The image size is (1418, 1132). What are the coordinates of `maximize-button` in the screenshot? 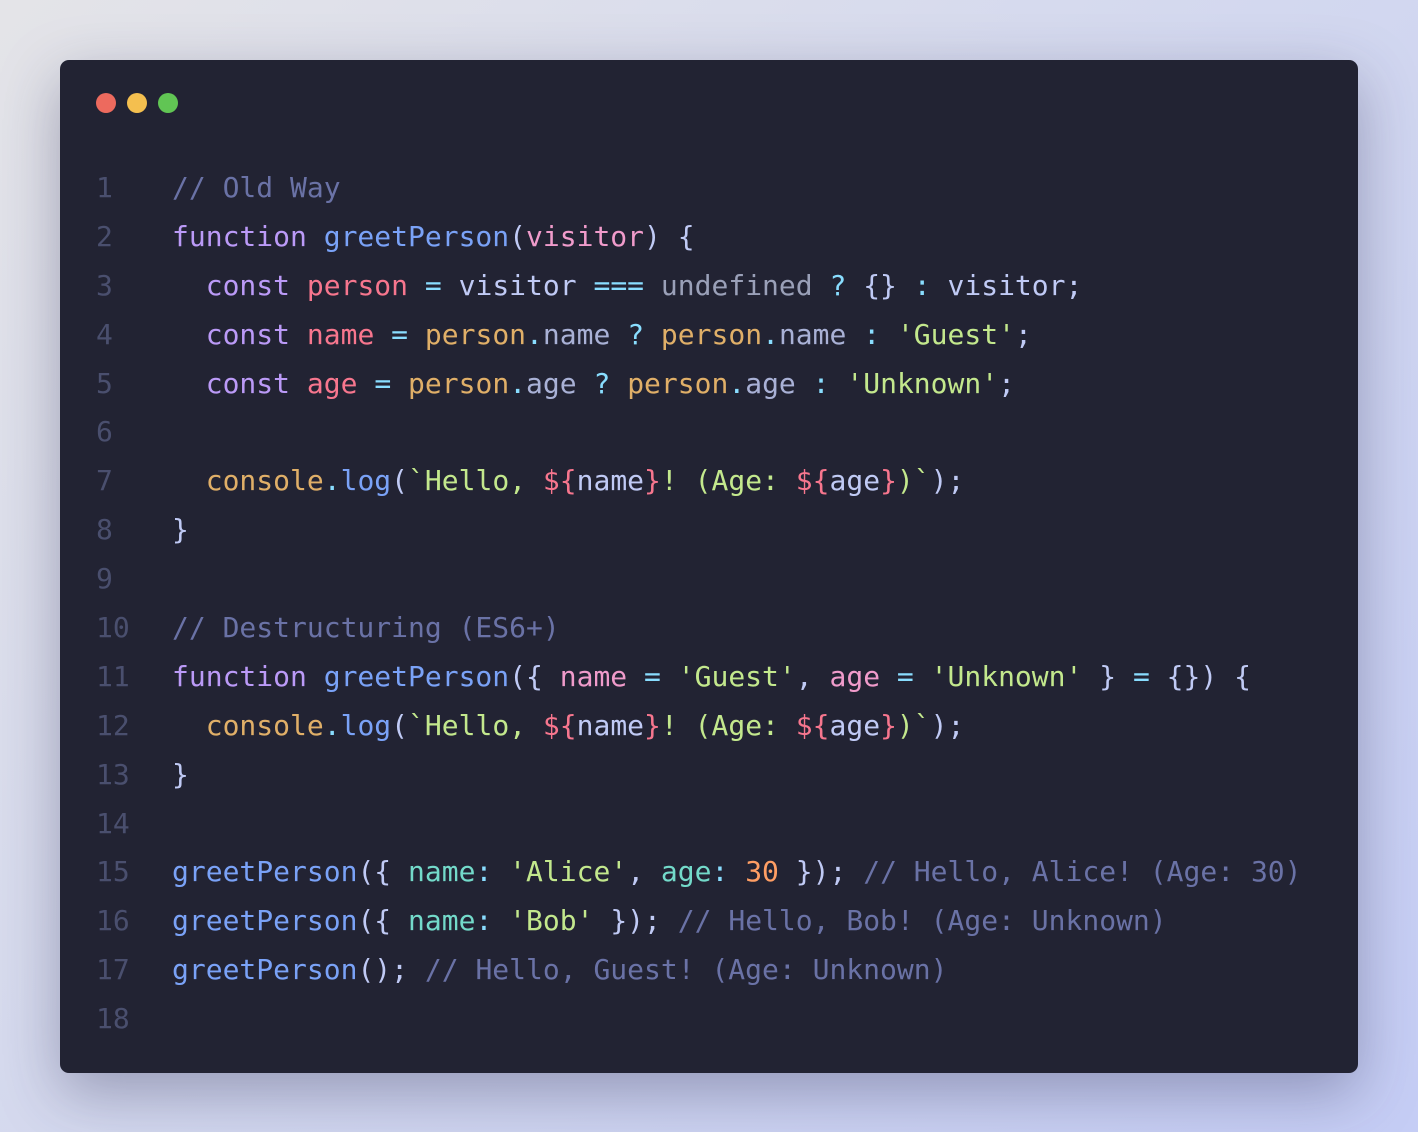 It's located at (168, 103).